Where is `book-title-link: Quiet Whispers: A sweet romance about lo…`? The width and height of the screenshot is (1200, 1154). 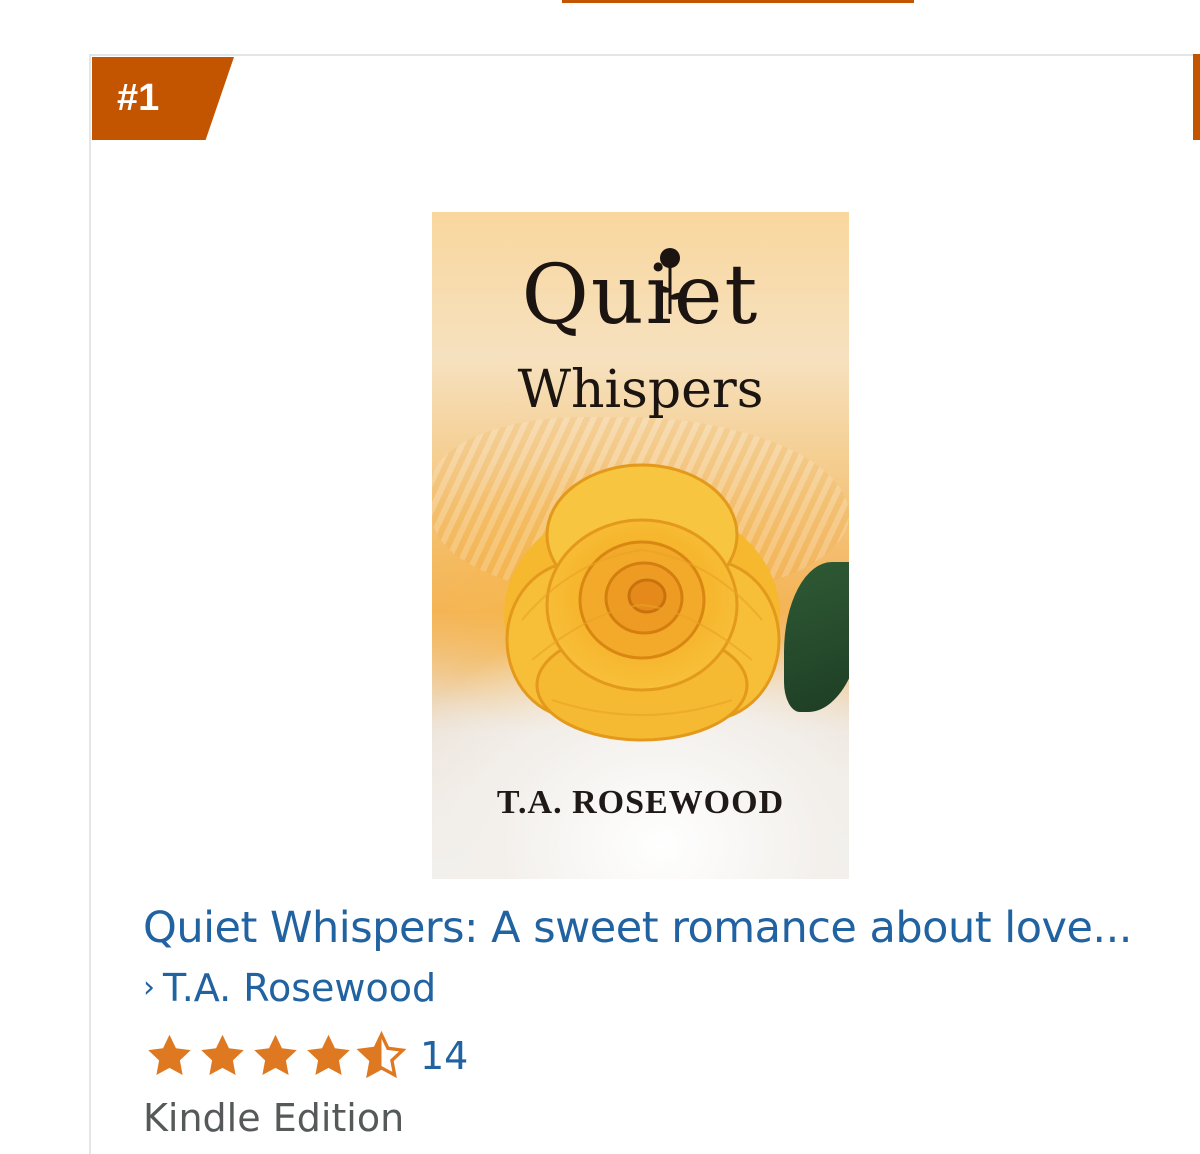 book-title-link: Quiet Whispers: A sweet romance about lo… is located at coordinates (643, 928).